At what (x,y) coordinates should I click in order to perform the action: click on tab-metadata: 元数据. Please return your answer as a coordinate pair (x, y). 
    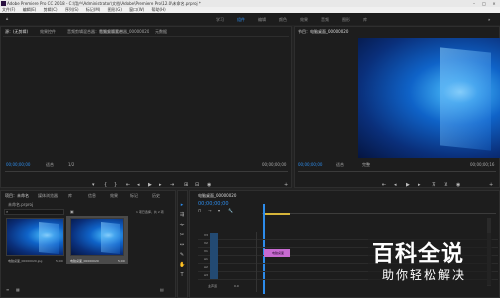
    Looking at the image, I should click on (161, 32).